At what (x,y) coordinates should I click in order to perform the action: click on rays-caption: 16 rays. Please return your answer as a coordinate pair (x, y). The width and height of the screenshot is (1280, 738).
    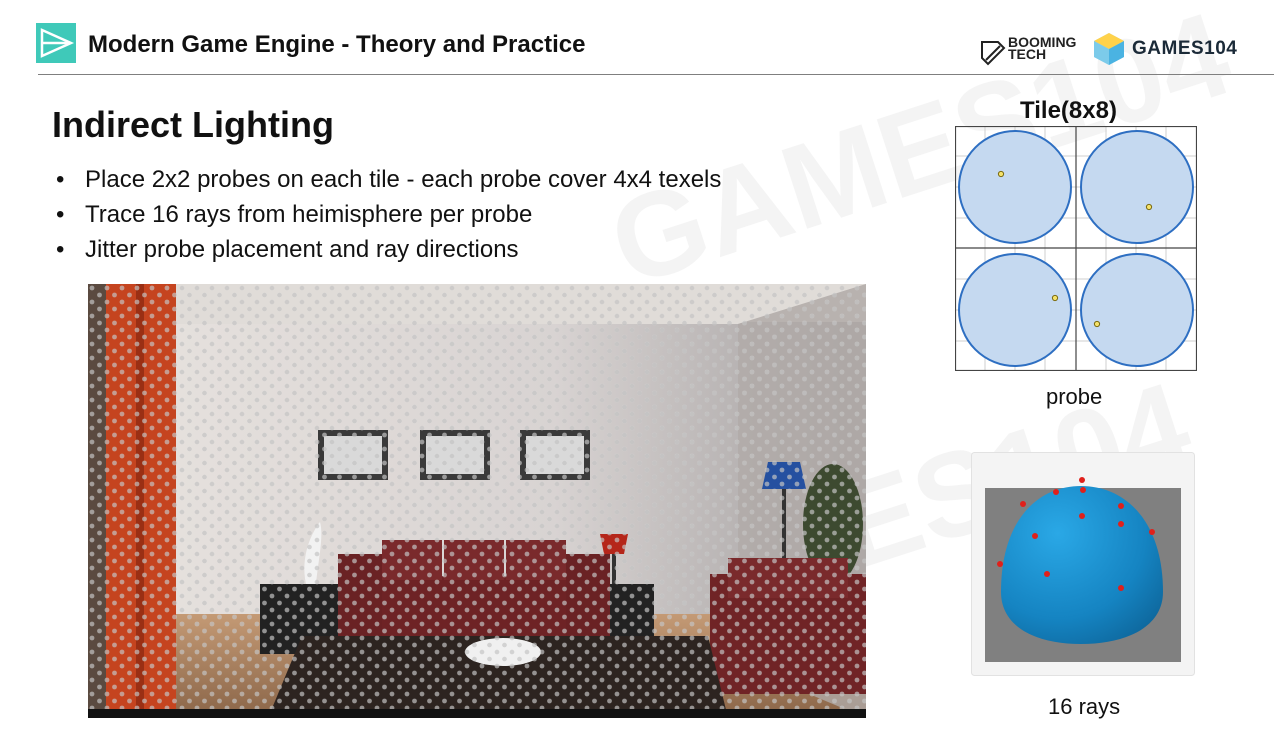
    Looking at the image, I should click on (1084, 706).